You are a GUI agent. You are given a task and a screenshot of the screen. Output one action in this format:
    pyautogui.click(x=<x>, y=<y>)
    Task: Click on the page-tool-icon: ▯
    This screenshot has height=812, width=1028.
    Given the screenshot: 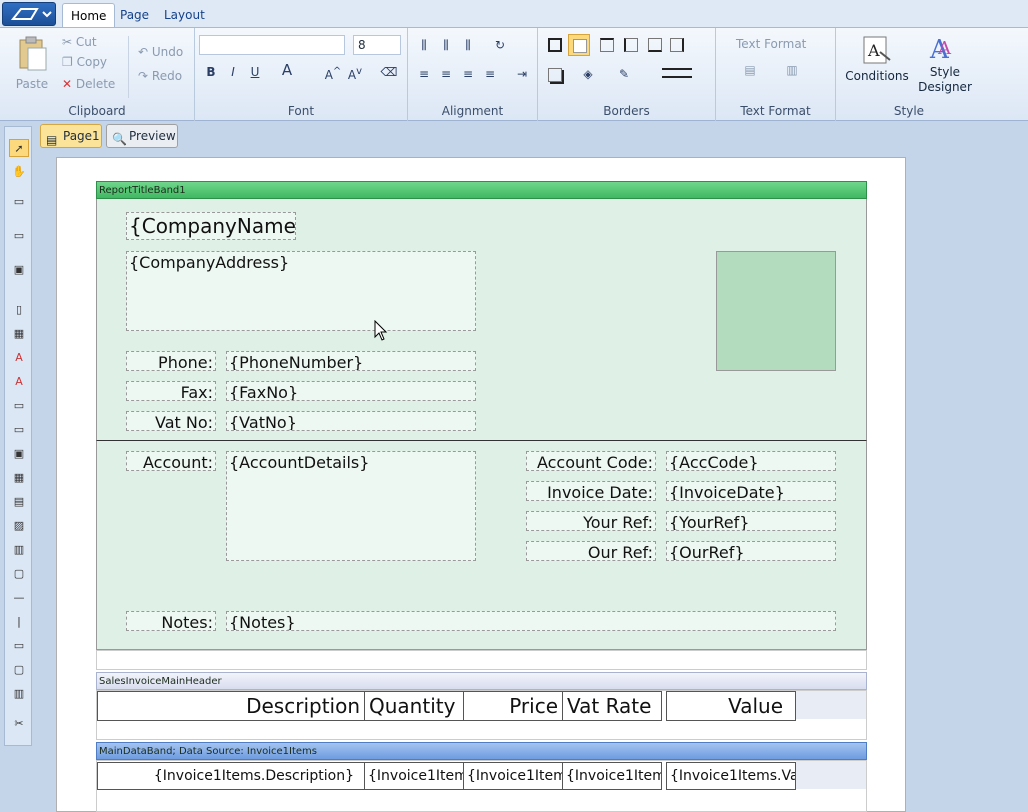 What is the action you would take?
    pyautogui.click(x=19, y=310)
    